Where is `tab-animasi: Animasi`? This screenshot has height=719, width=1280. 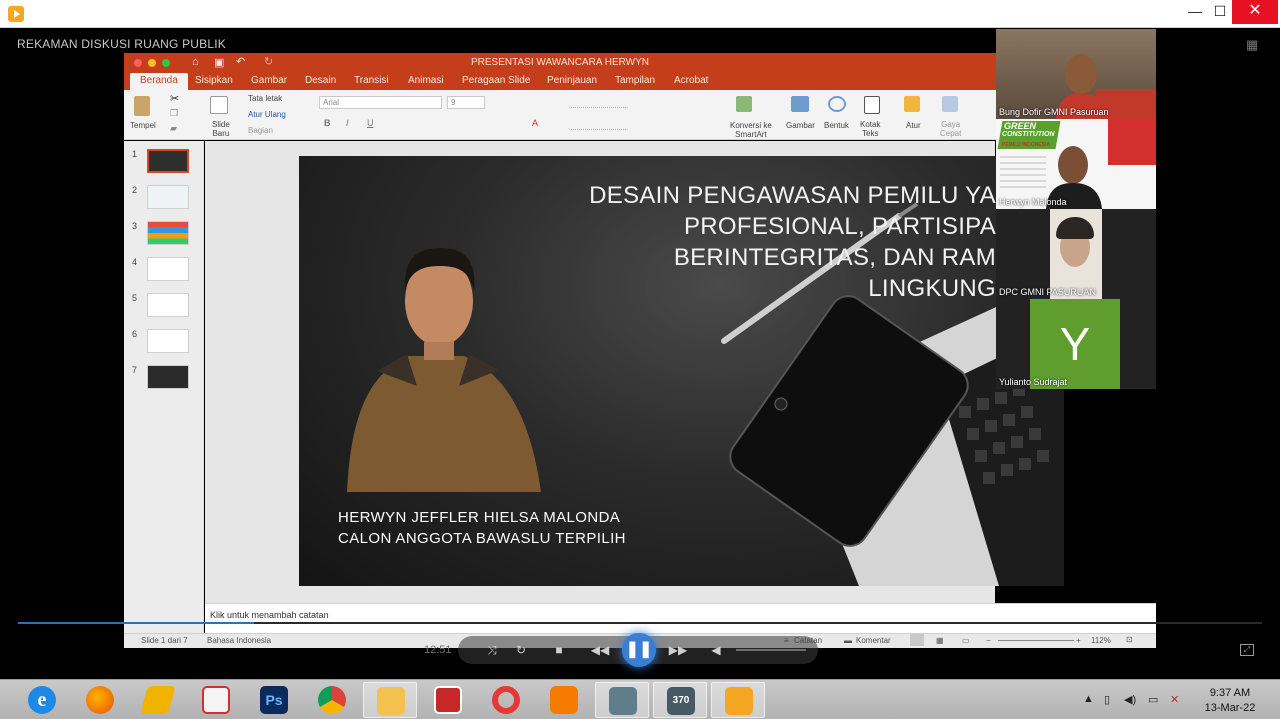 tab-animasi: Animasi is located at coordinates (426, 80).